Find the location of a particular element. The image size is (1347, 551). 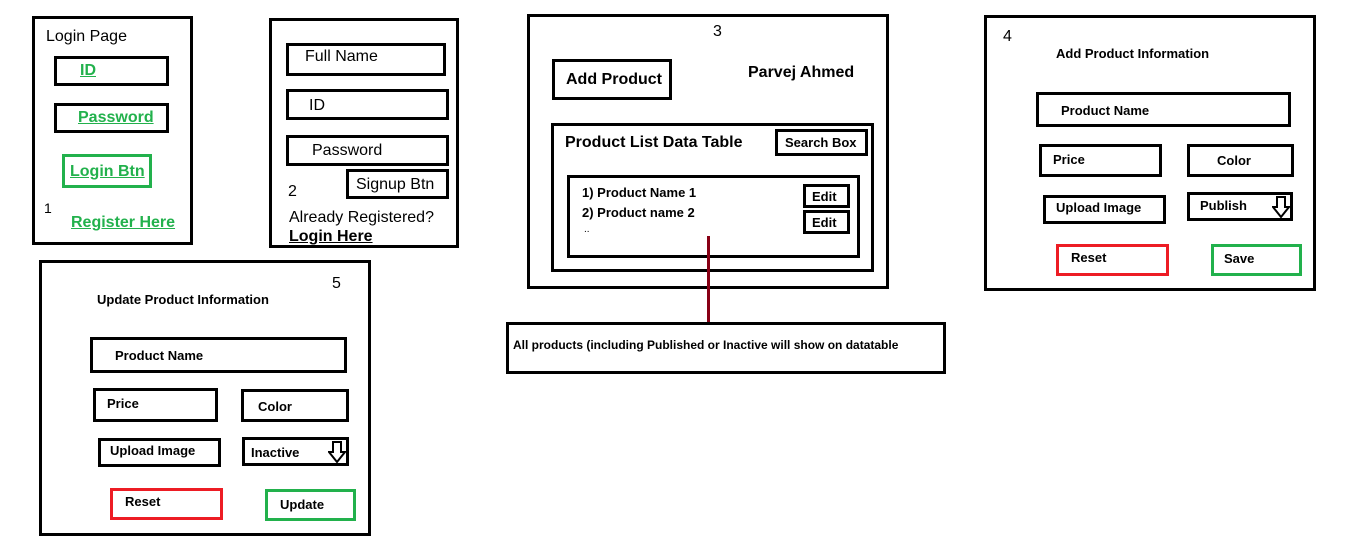

fullname-field: Full Name is located at coordinates (366, 59).